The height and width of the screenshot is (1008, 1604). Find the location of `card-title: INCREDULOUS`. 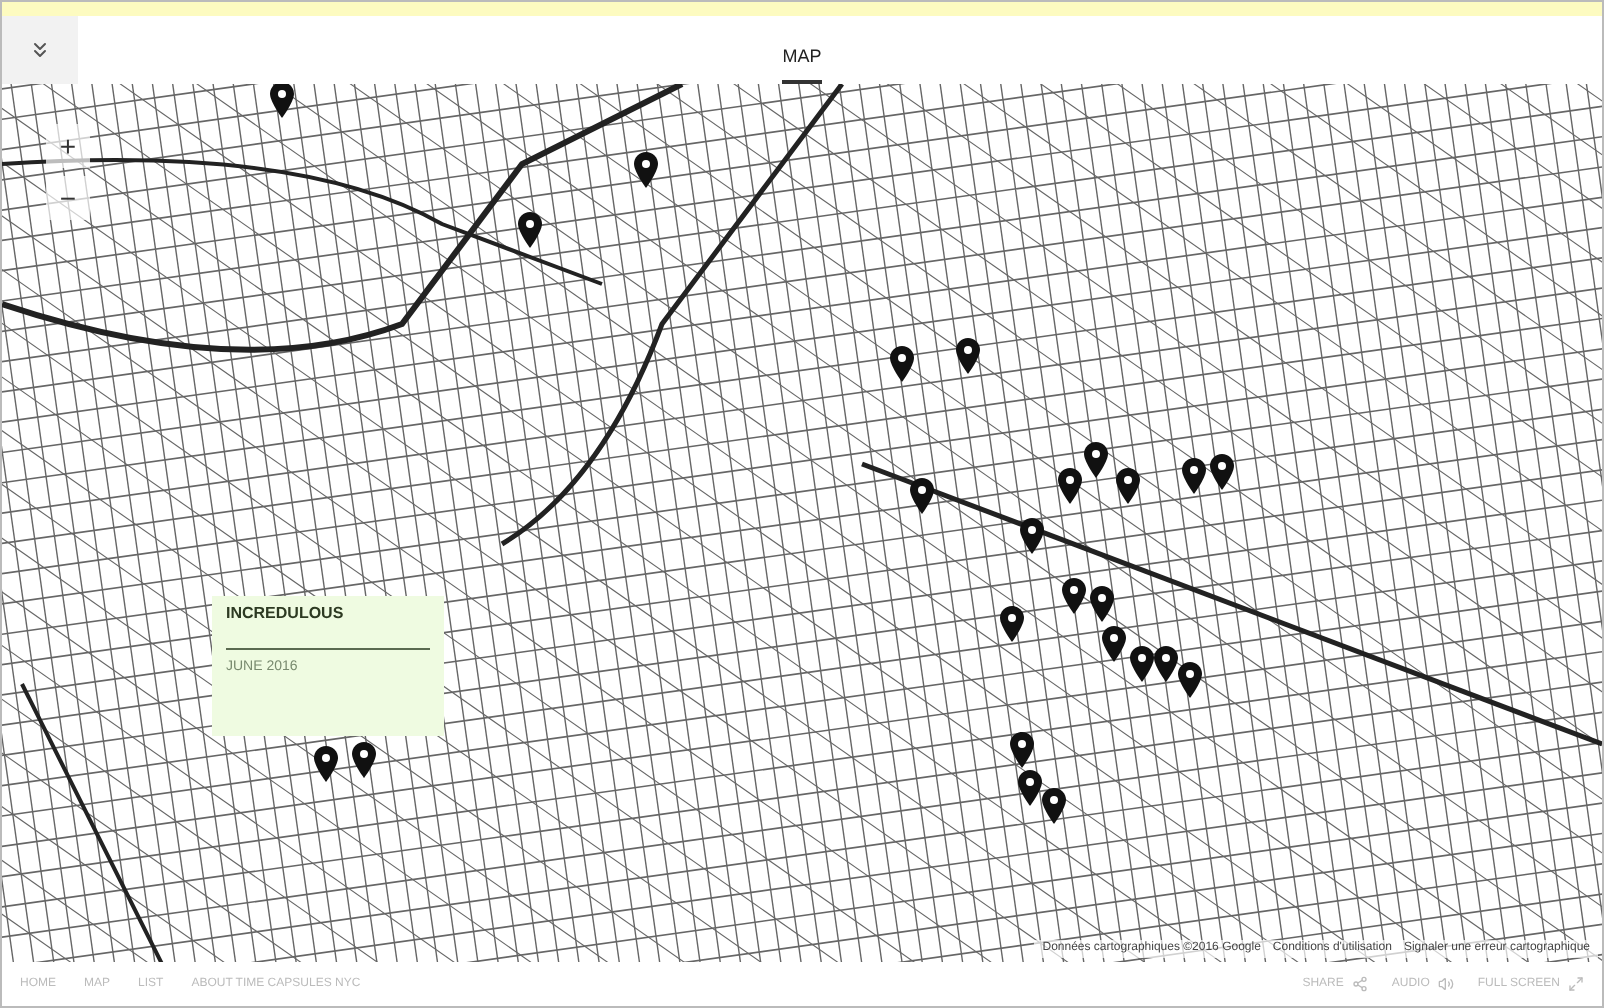

card-title: INCREDULOUS is located at coordinates (286, 614).